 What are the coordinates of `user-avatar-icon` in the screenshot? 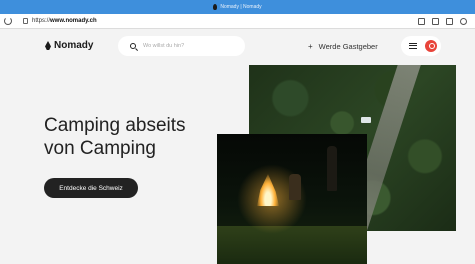 It's located at (431, 46).